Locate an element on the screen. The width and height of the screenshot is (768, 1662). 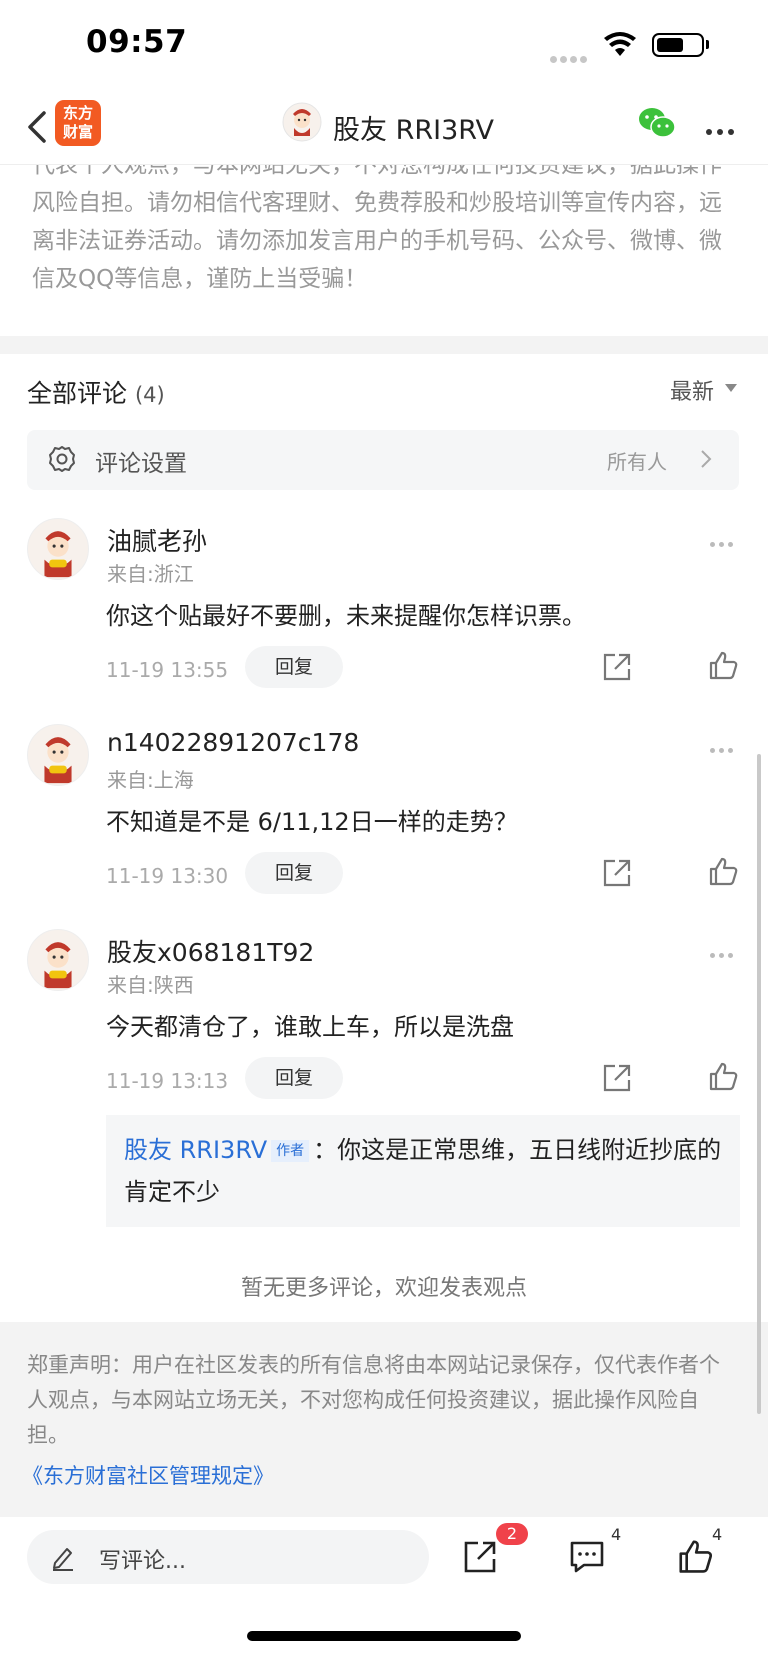
more-options-icon is located at coordinates (722, 129).